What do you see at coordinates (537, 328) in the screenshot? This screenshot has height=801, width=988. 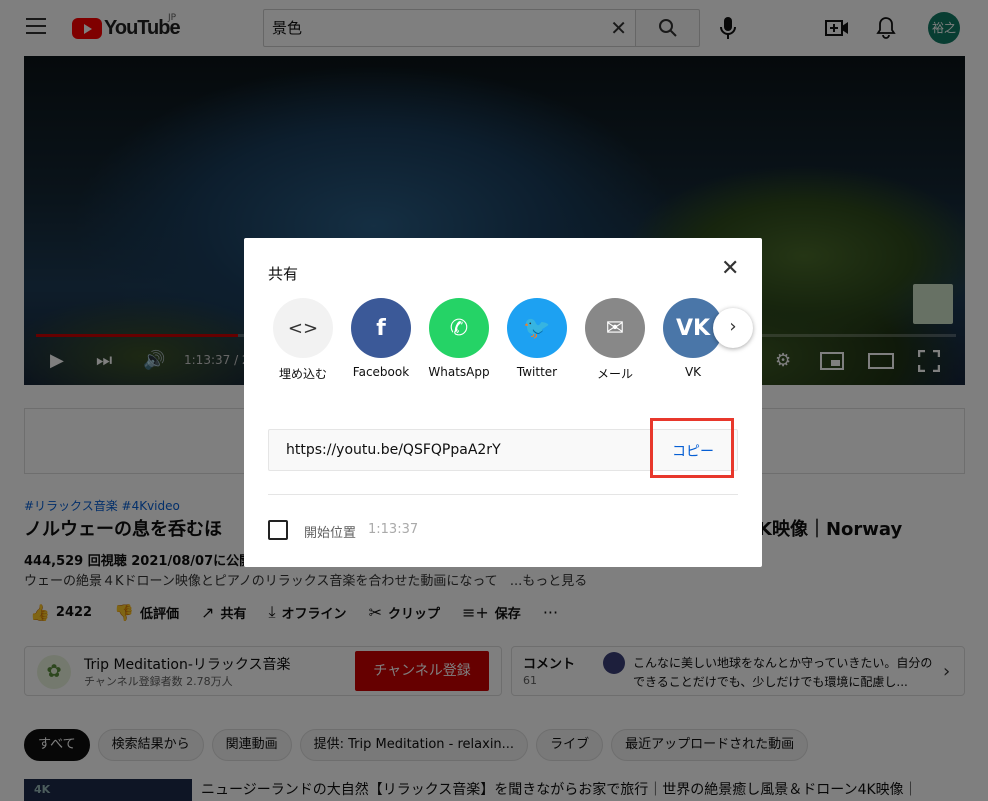 I see `twitter-icon: 🐦` at bounding box center [537, 328].